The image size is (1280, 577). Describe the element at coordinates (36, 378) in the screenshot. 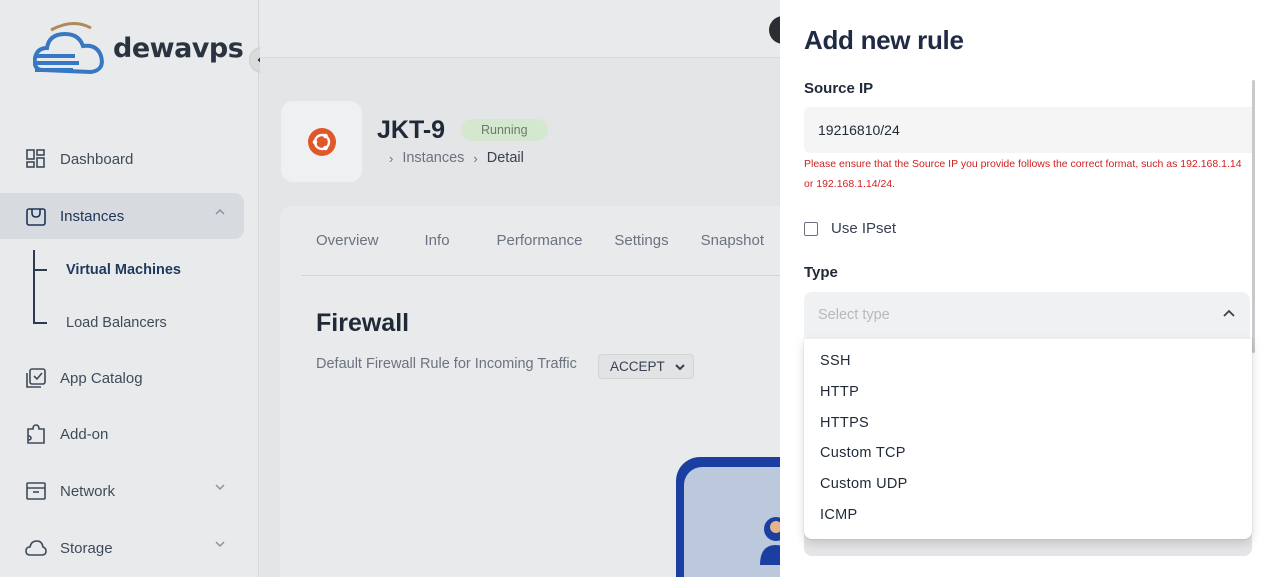

I see `app-catalog-icon` at that location.